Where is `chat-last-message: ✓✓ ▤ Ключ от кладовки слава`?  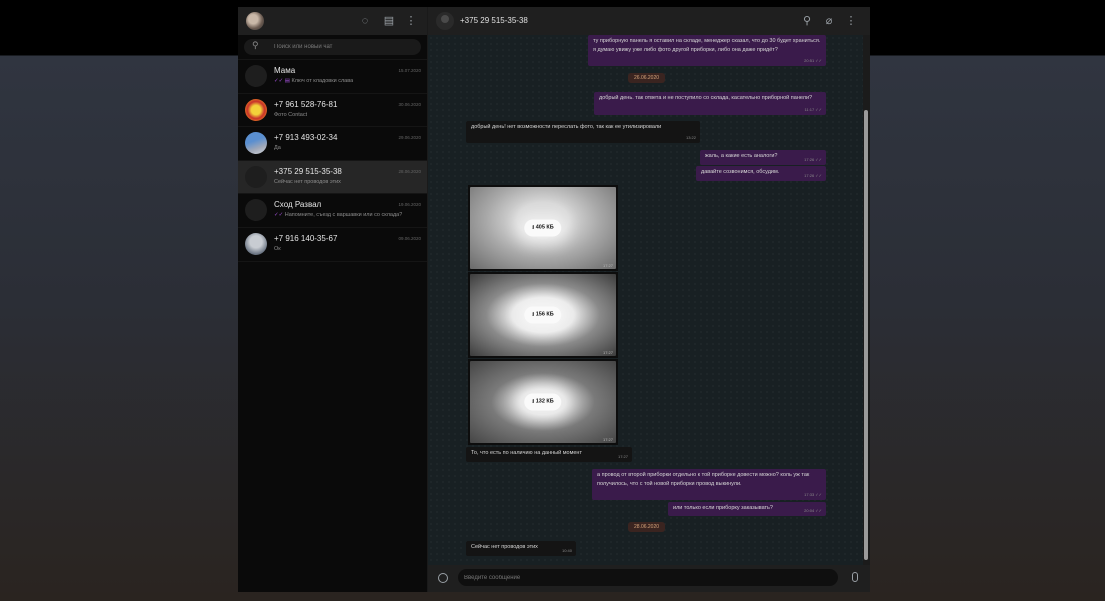 chat-last-message: ✓✓ ▤ Ключ от кладовки слава is located at coordinates (313, 81).